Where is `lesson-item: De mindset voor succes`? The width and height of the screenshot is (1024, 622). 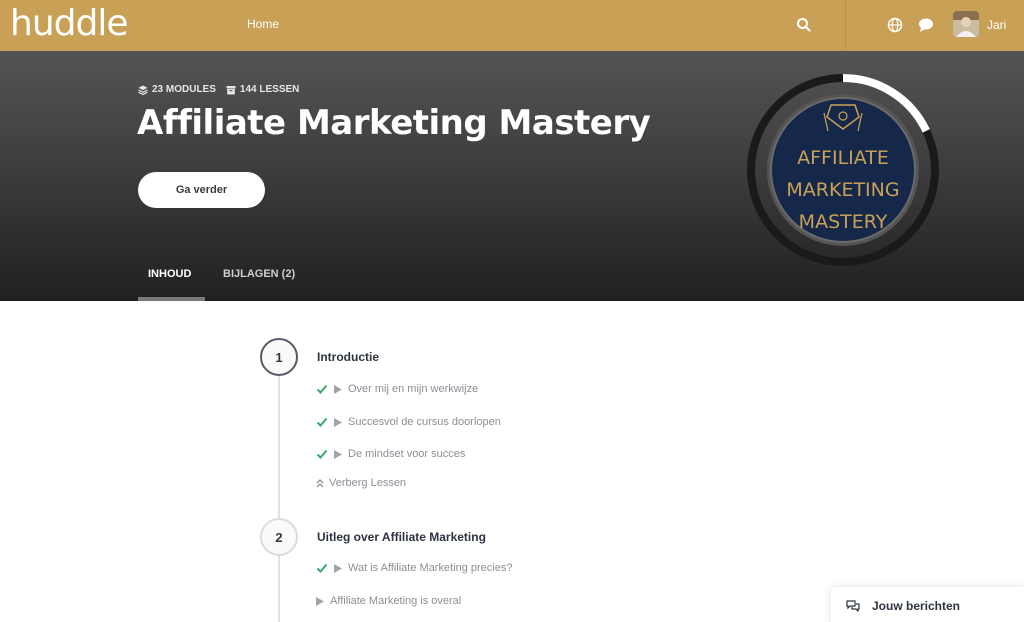 lesson-item: De mindset voor succes is located at coordinates (390, 454).